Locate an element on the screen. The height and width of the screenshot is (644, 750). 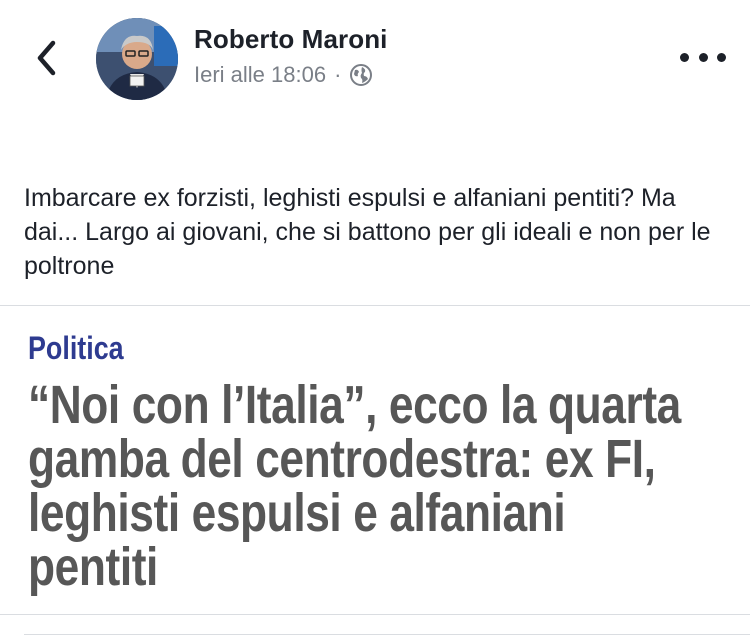
post-timestamp: Ieri alle 18:06 is located at coordinates (260, 75).